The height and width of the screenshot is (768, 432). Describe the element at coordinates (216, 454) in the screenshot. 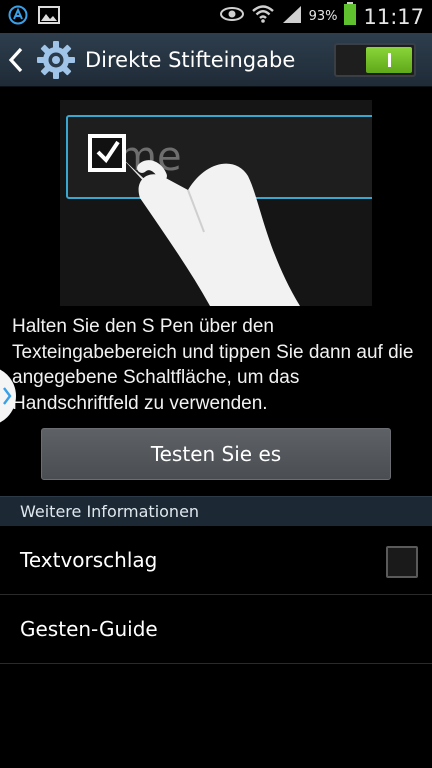

I see `try-it-button: Testen Sie es` at that location.